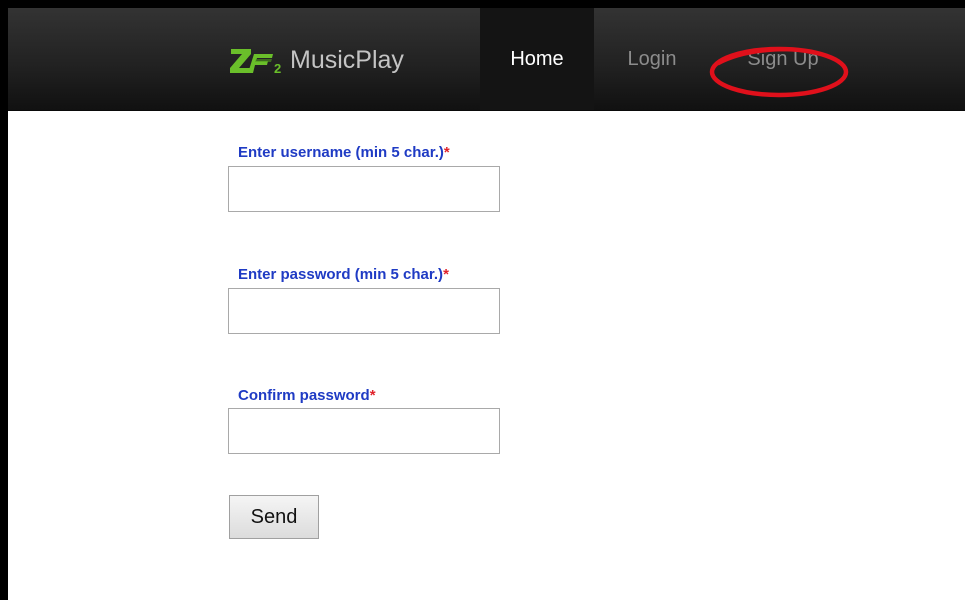  What do you see at coordinates (341, 152) in the screenshot?
I see `username-label-text: Enter username (min 5 char.)` at bounding box center [341, 152].